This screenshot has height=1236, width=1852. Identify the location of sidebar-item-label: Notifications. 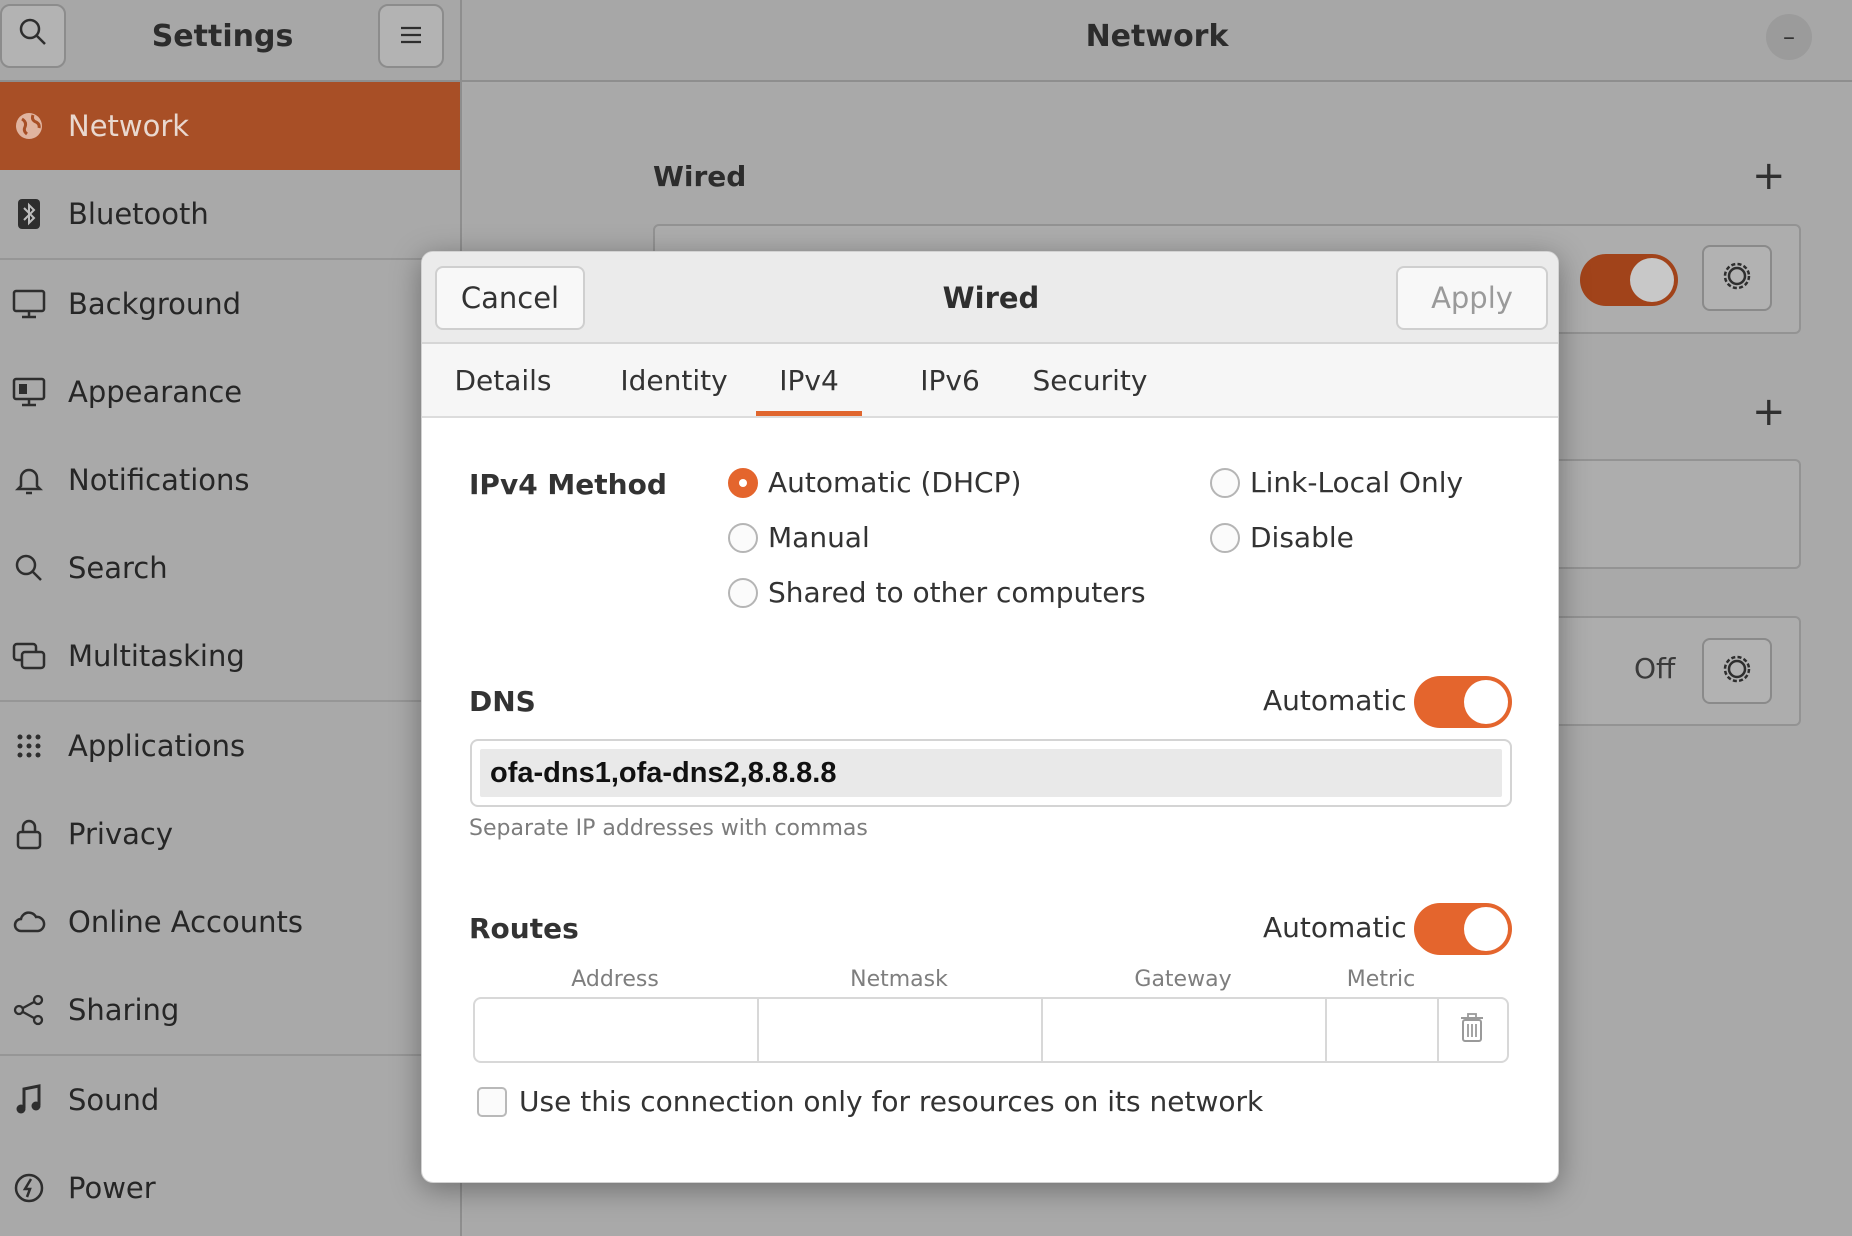
(159, 480).